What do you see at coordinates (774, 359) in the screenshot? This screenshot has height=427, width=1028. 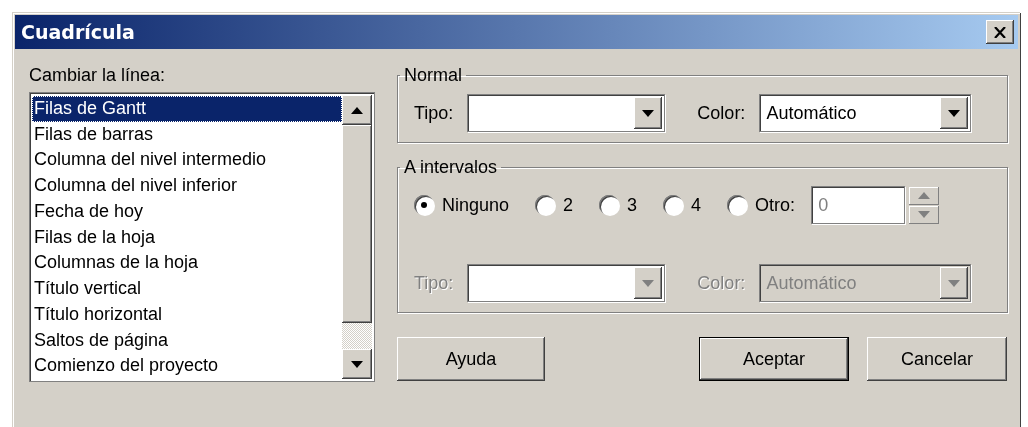 I see `dialog-button: Aceptar` at bounding box center [774, 359].